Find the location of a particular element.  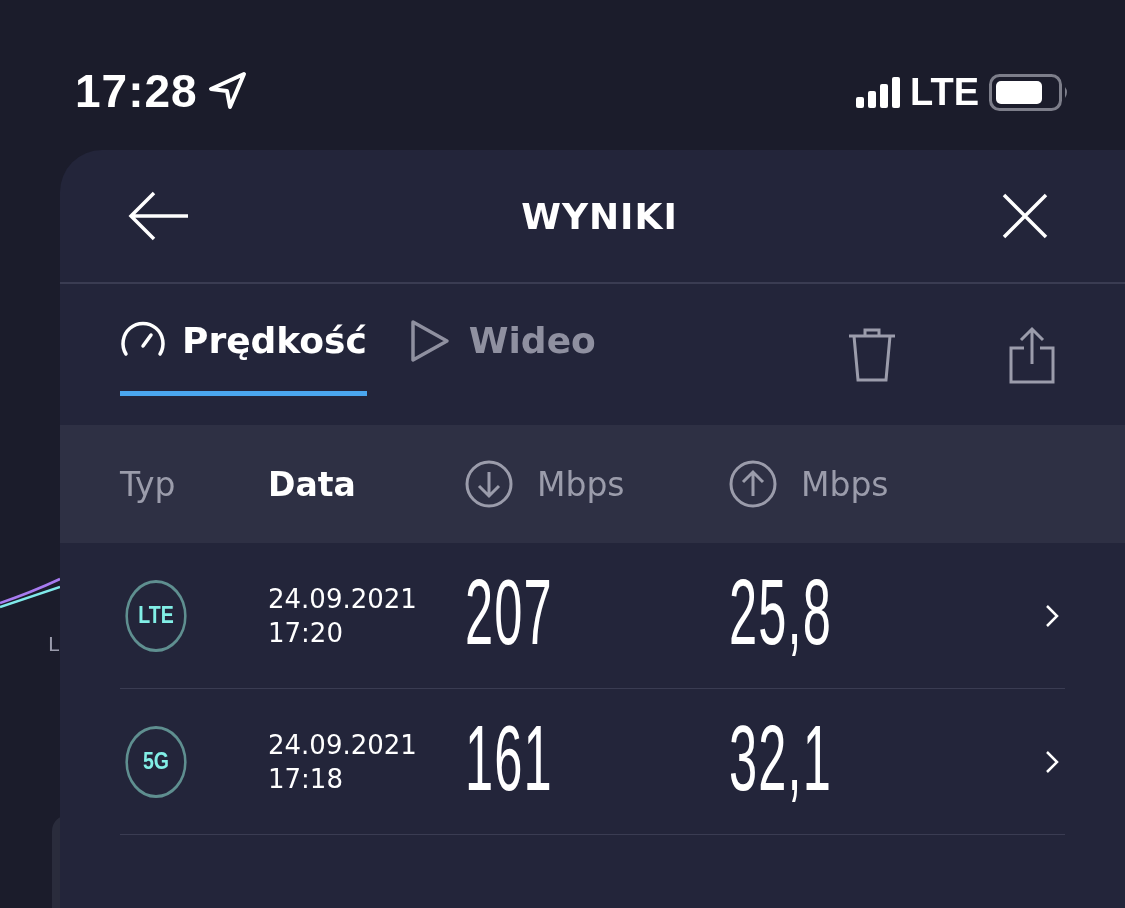

network-badge: 5G is located at coordinates (156, 761).